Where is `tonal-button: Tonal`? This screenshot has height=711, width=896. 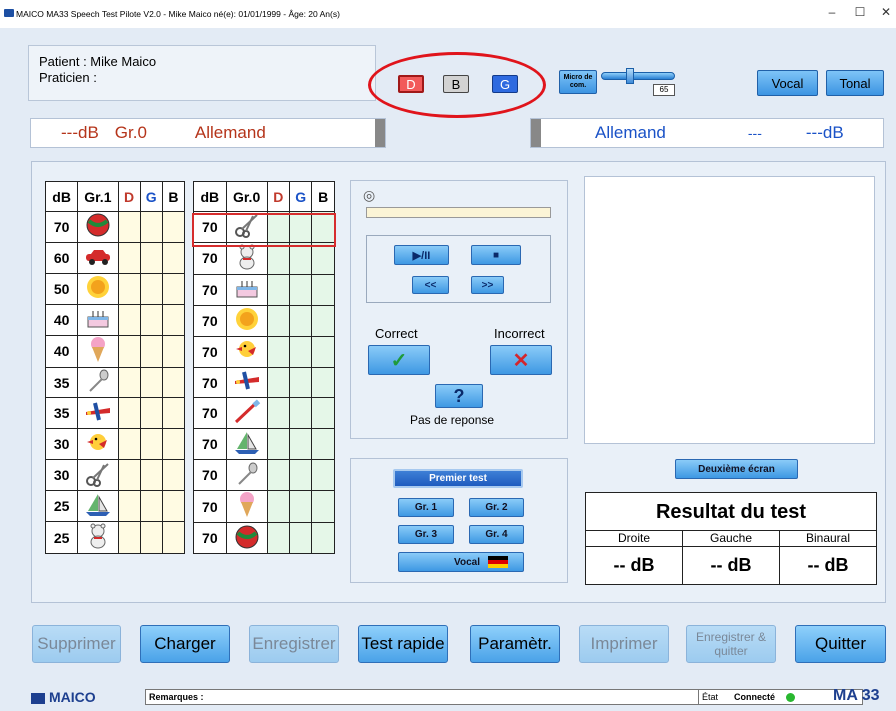
tonal-button: Tonal is located at coordinates (855, 83).